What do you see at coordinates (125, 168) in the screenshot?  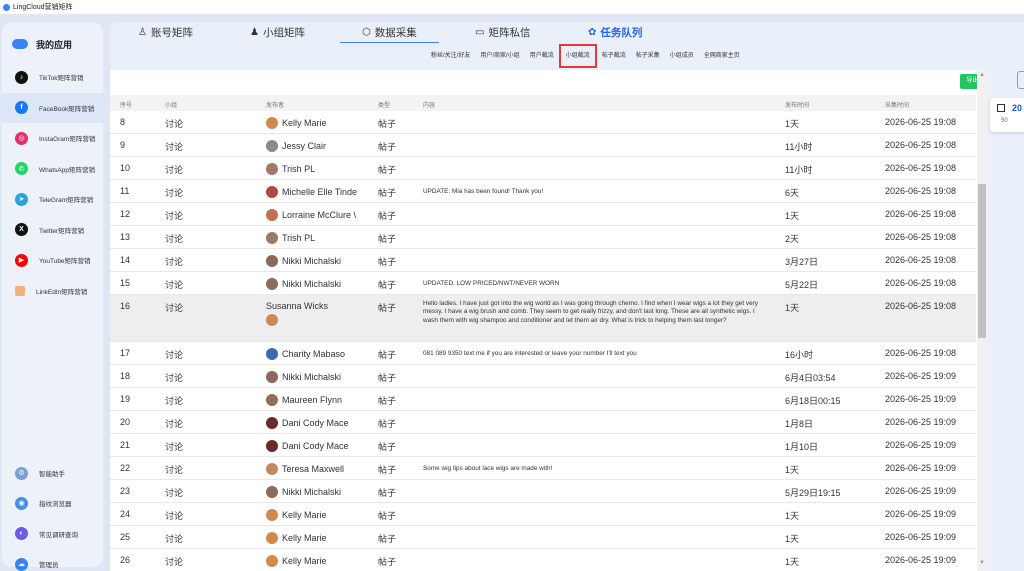 I see `cell-num: 10` at bounding box center [125, 168].